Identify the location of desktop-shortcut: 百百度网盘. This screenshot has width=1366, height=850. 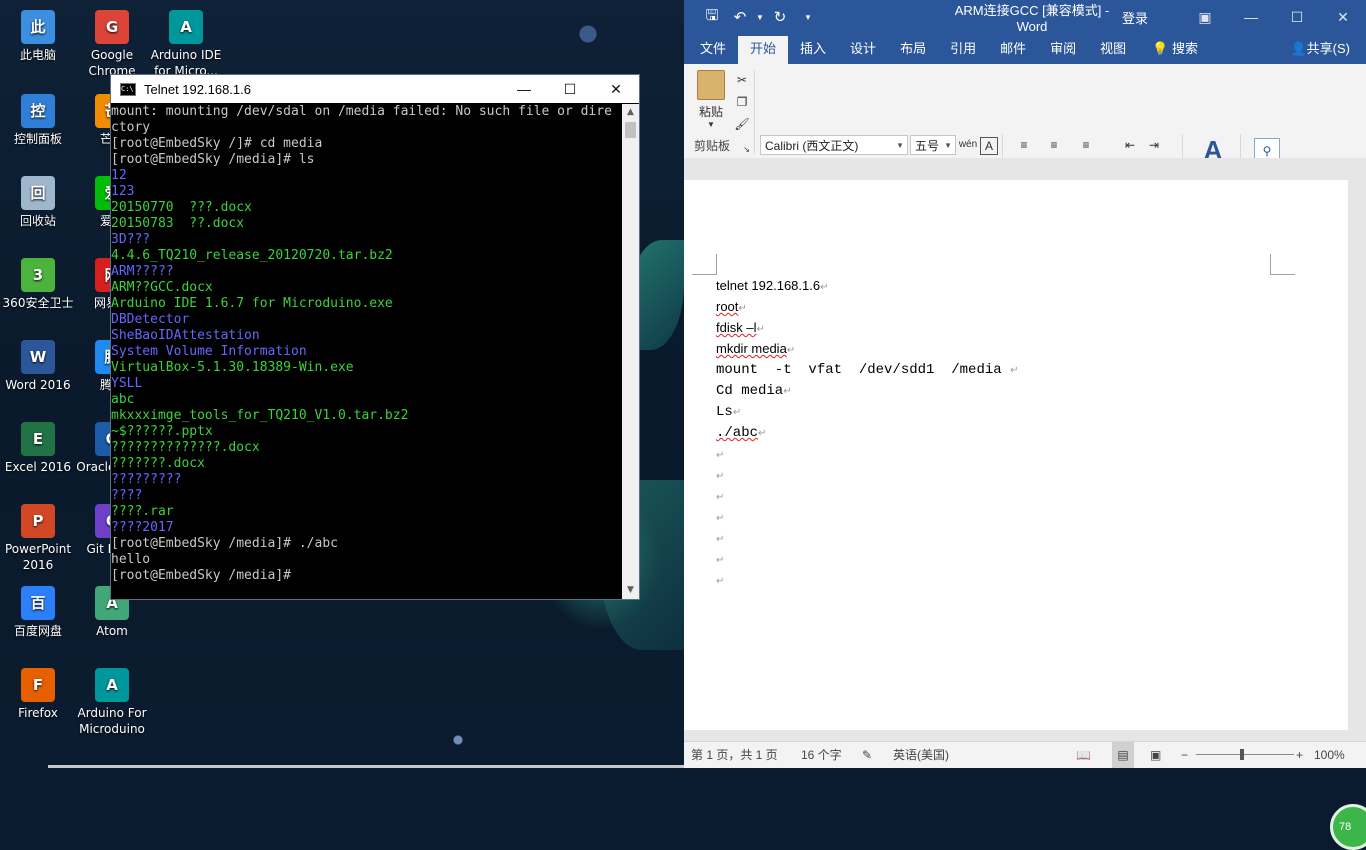
(38, 609).